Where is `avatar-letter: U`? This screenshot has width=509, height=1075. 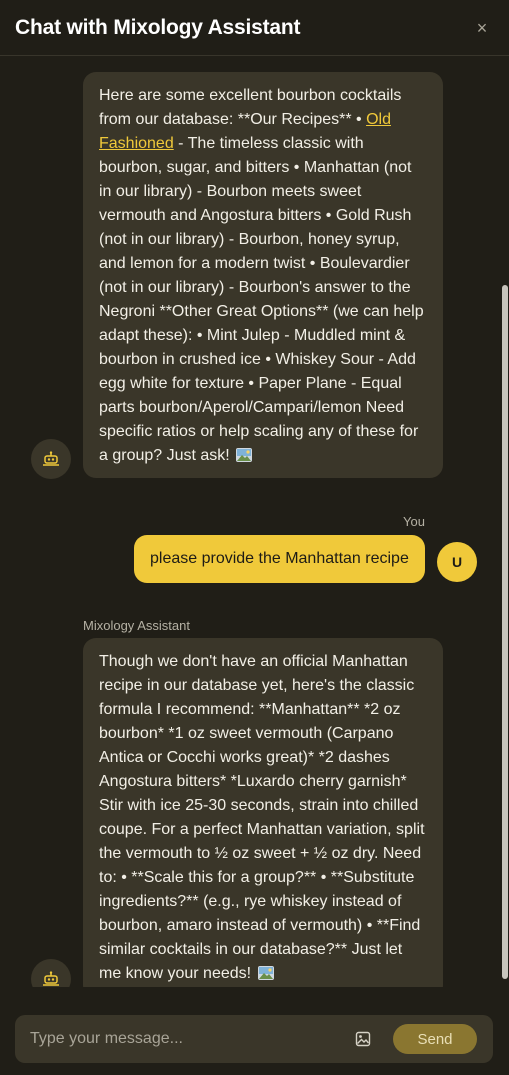 avatar-letter: U is located at coordinates (457, 562).